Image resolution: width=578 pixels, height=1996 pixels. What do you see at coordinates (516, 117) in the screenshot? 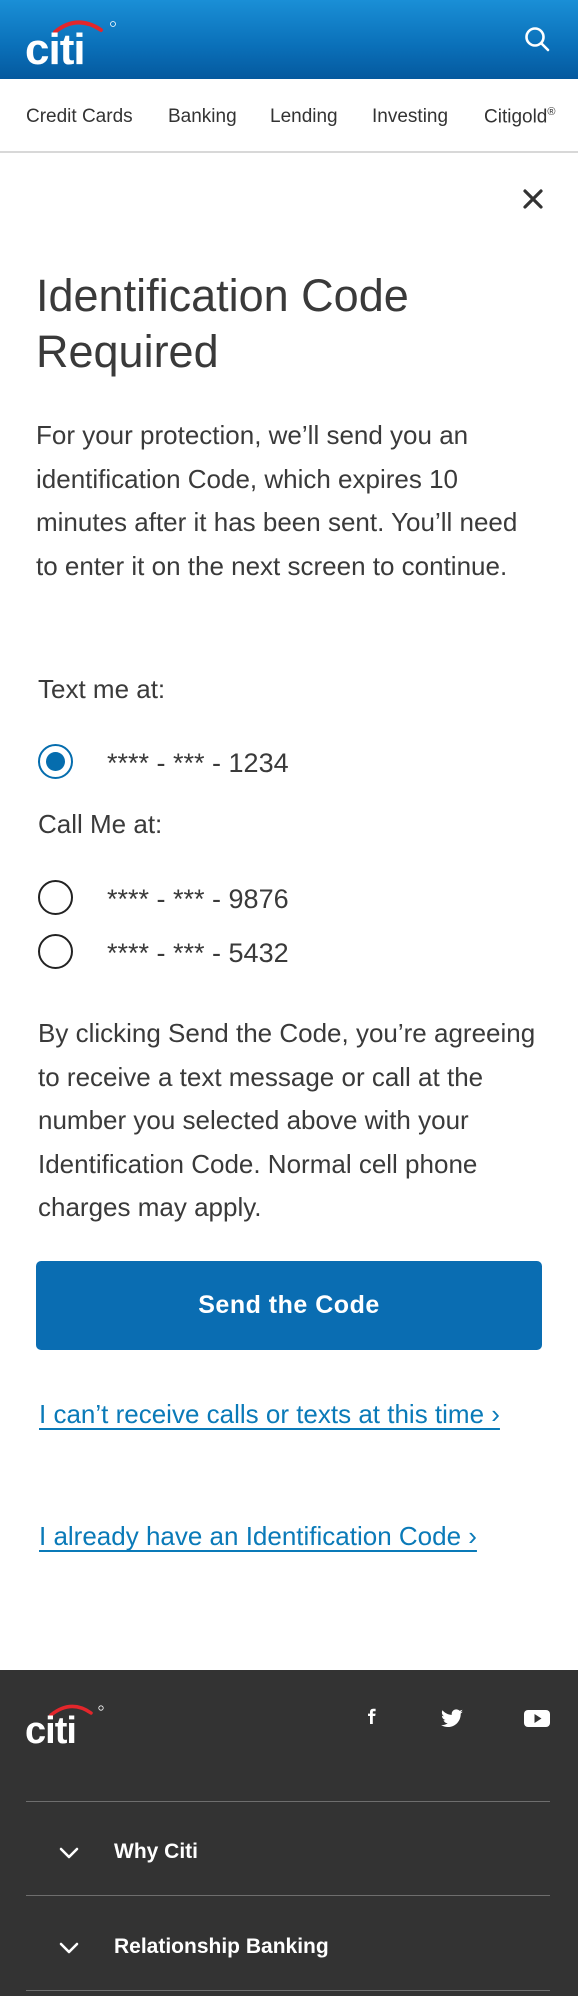
I see `nav-item-citigold-label: Citigold` at bounding box center [516, 117].